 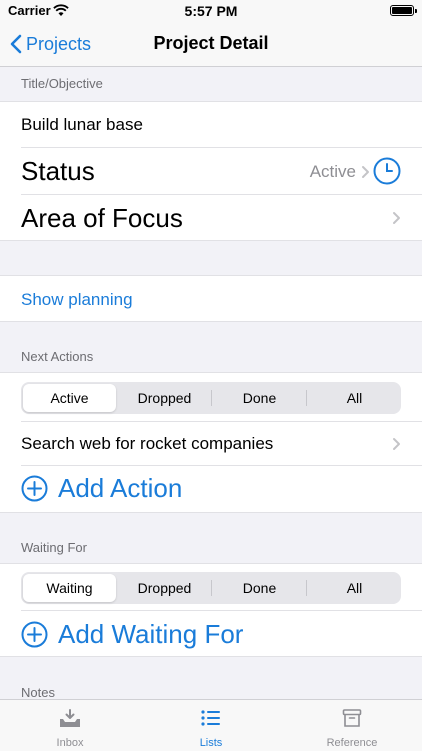 I want to click on add-waiting-for-button: Add Waiting For, so click(x=132, y=634).